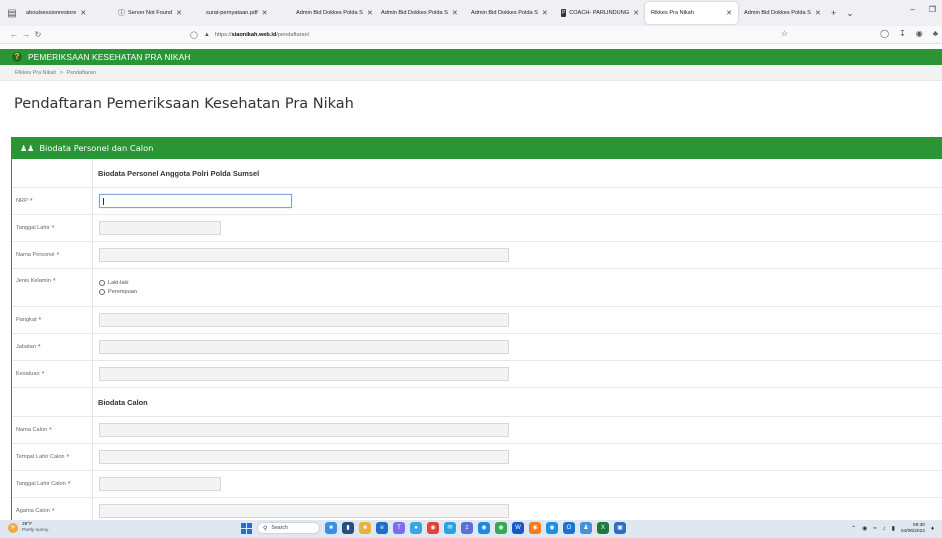  I want to click on tray-app-icon: ◉, so click(864, 528).